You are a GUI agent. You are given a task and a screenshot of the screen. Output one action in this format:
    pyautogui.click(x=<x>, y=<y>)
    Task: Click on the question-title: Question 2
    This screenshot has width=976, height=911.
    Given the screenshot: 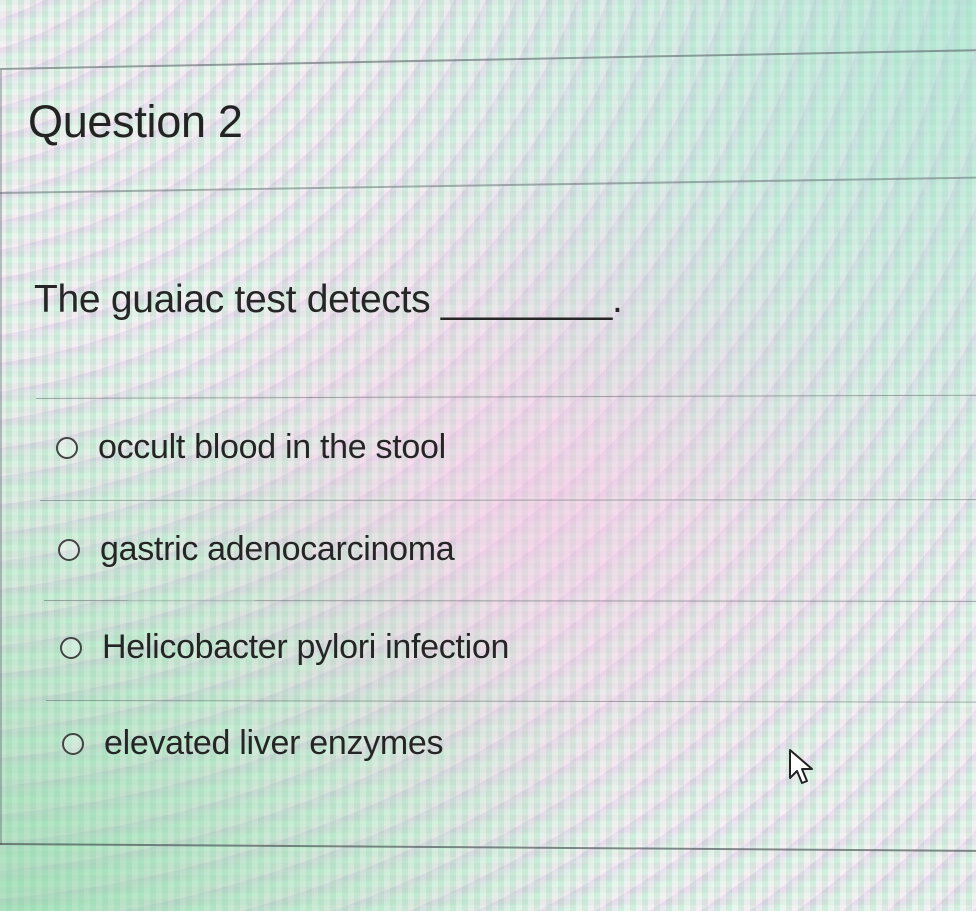 What is the action you would take?
    pyautogui.click(x=135, y=121)
    